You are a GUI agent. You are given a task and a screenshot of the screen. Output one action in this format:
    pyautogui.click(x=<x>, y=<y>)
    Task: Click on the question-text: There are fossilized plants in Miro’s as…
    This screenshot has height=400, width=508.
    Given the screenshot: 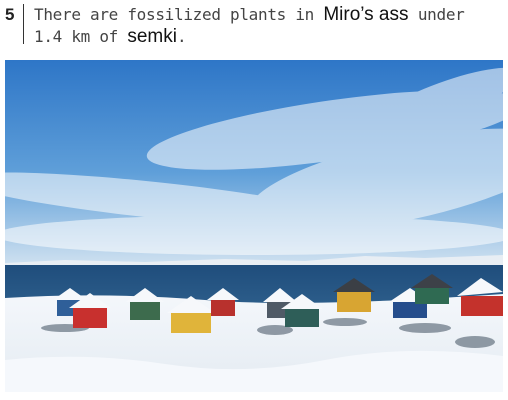 What is the action you would take?
    pyautogui.click(x=264, y=26)
    